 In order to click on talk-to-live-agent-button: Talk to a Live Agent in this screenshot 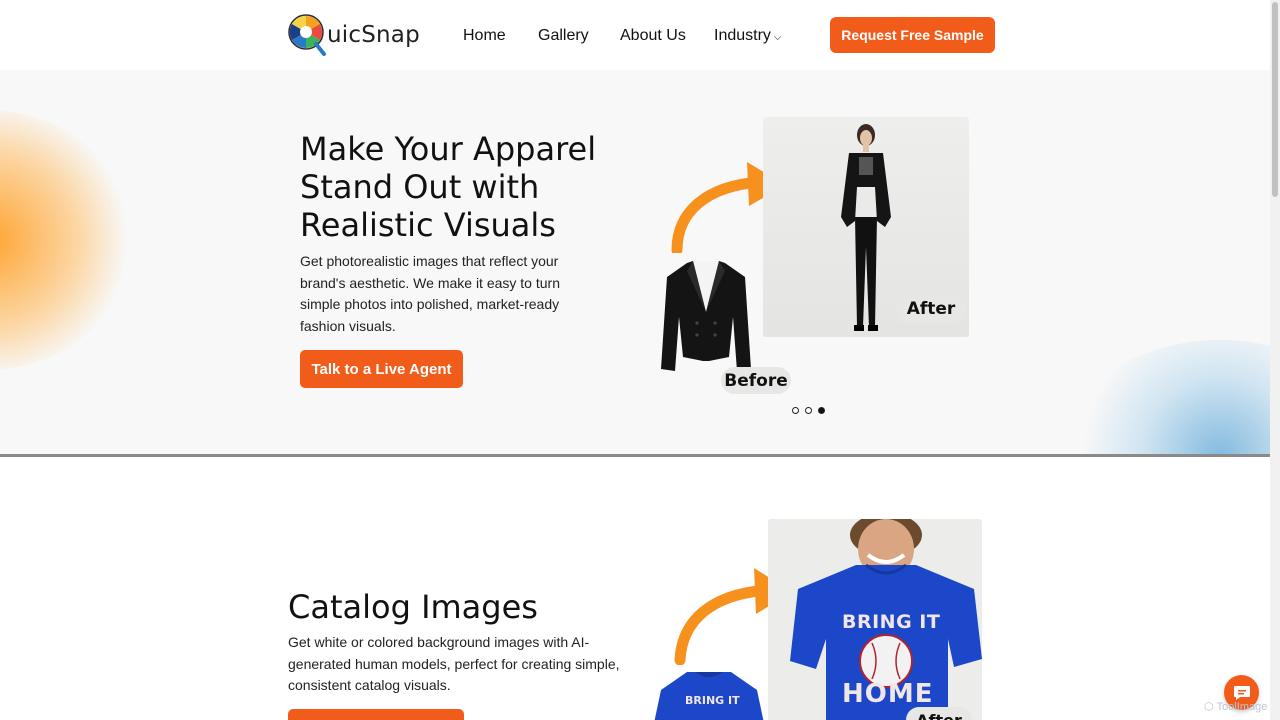, I will do `click(381, 369)`.